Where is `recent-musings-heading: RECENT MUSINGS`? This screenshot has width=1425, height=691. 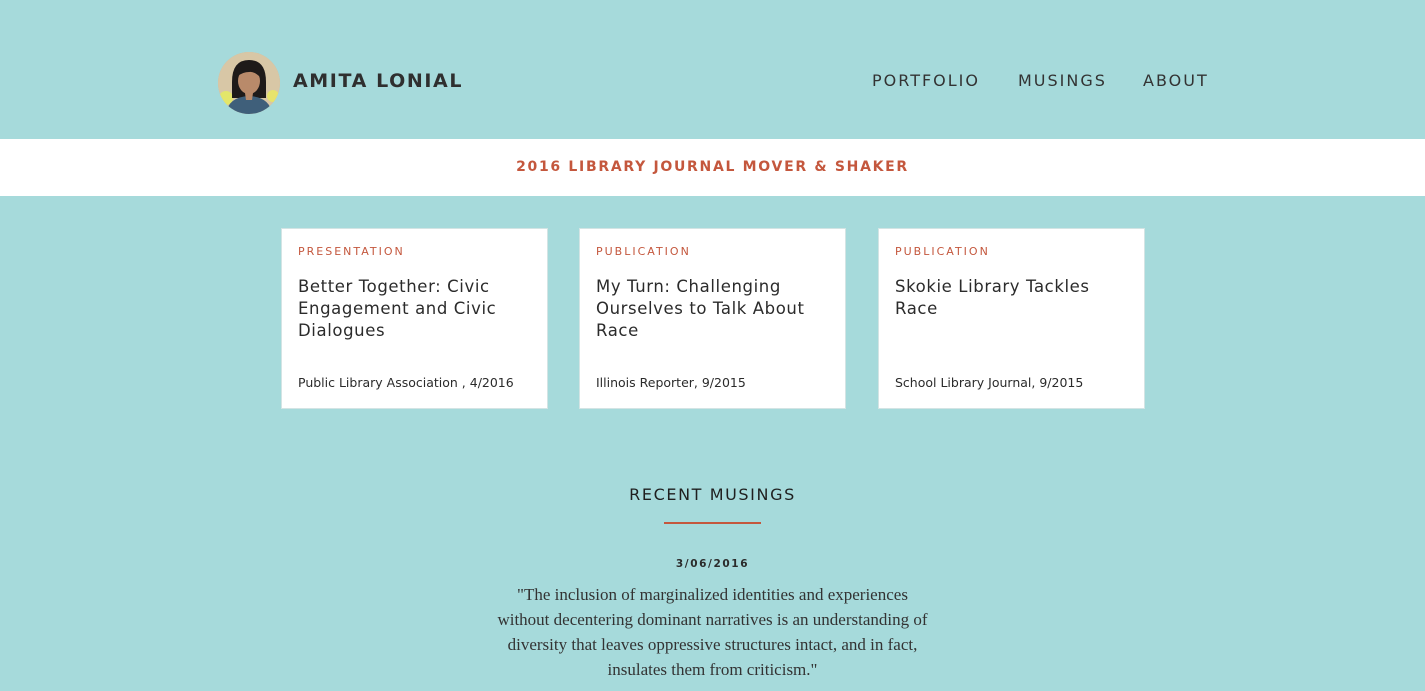 recent-musings-heading: RECENT MUSINGS is located at coordinates (712, 494).